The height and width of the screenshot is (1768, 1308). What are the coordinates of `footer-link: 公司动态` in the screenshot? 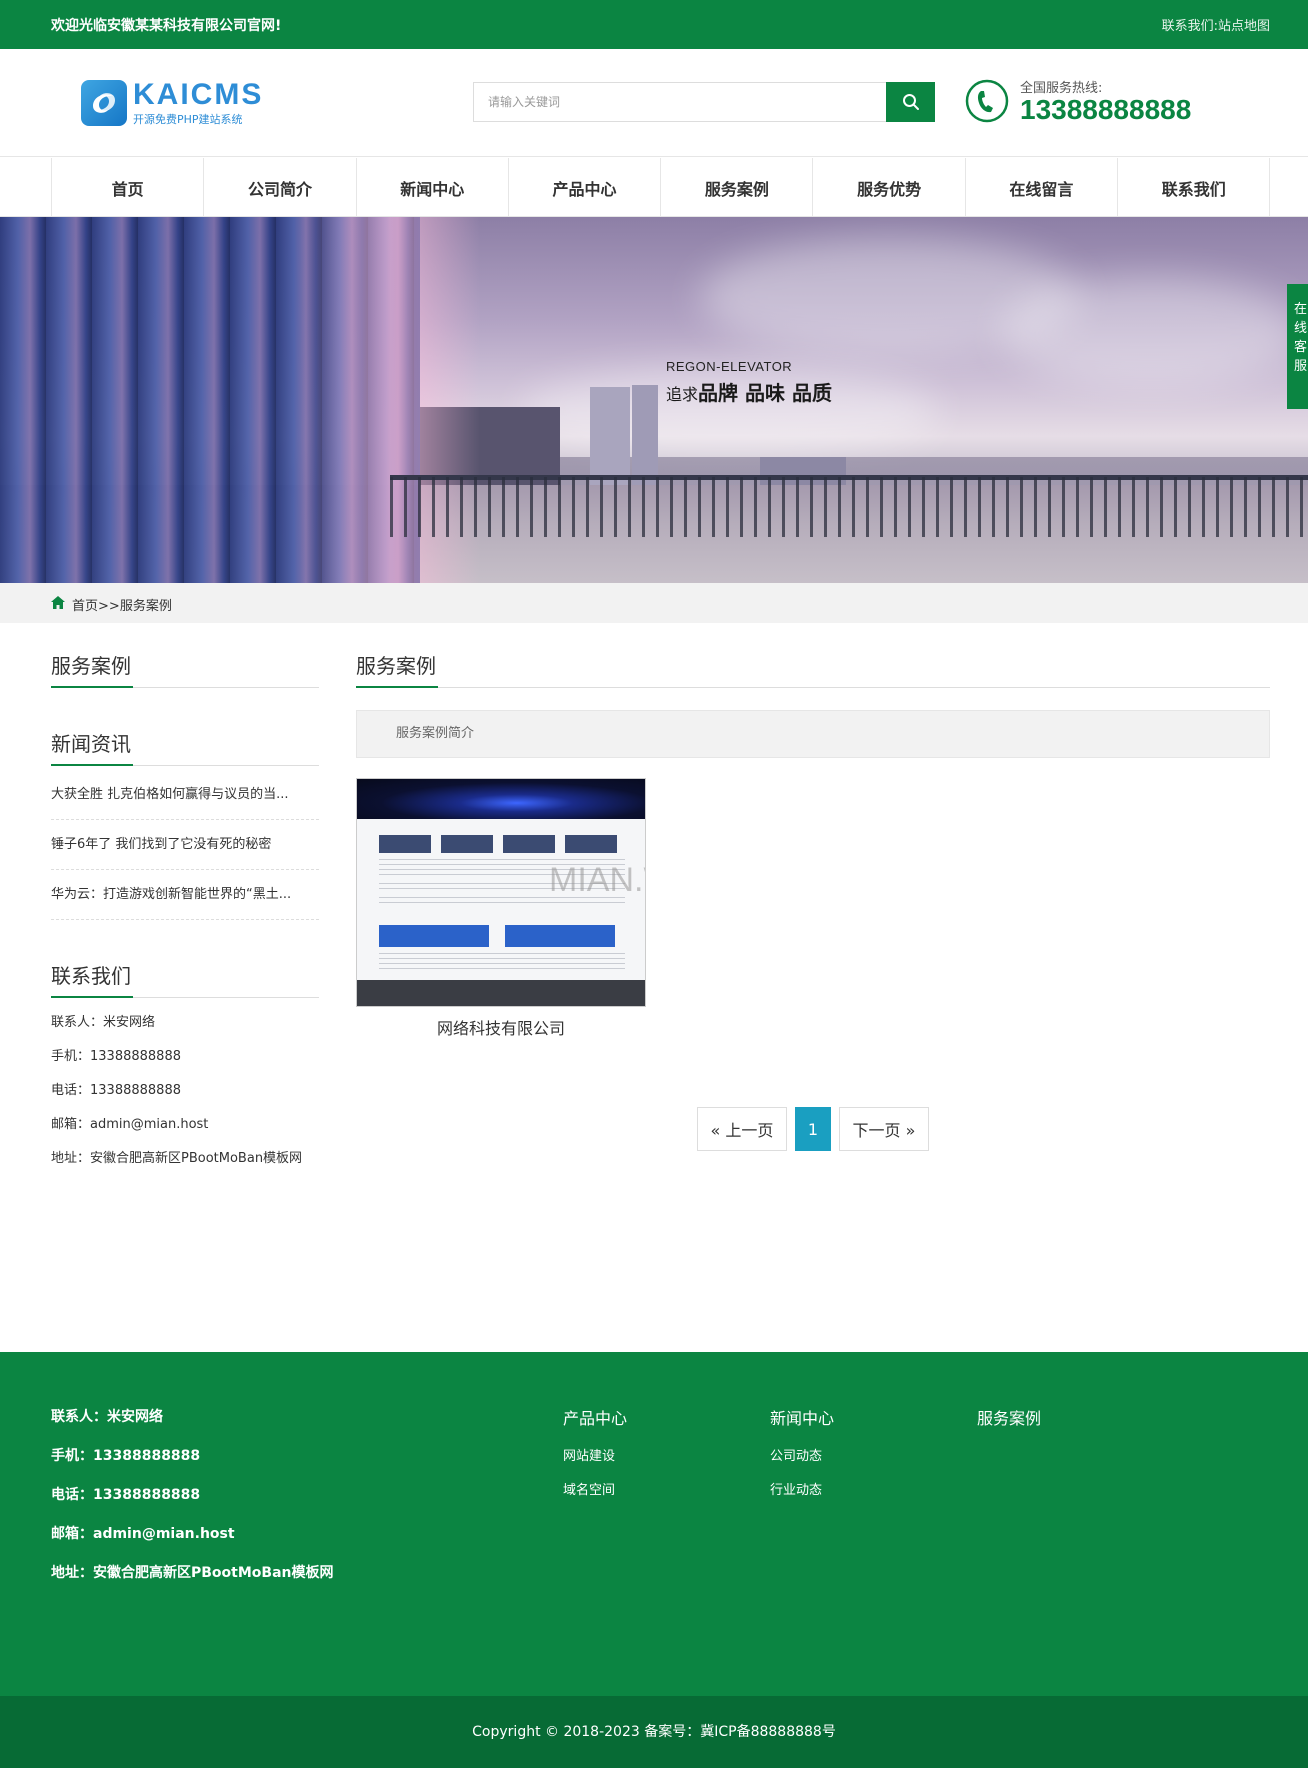 It's located at (802, 1462).